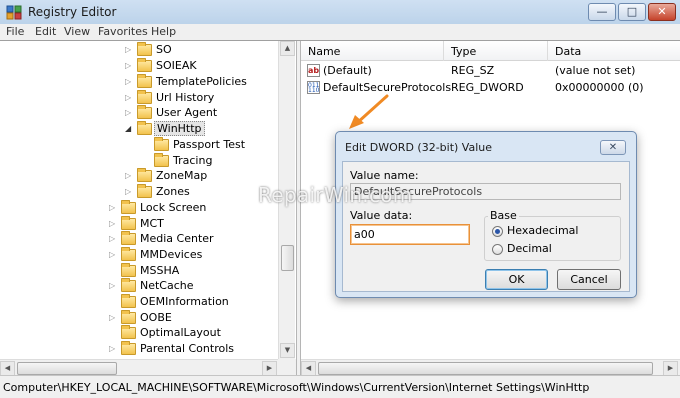  What do you see at coordinates (595, 70) in the screenshot?
I see `value-data: (value not set)` at bounding box center [595, 70].